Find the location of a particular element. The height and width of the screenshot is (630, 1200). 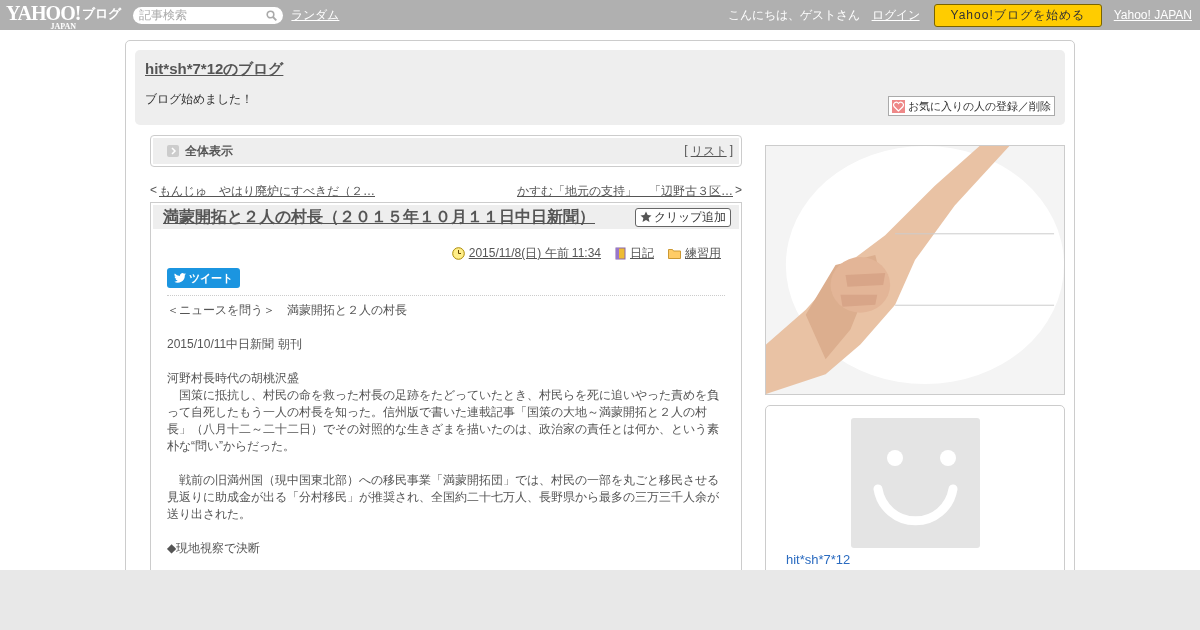

profile-name: hit*sh*7*12 is located at coordinates (818, 559).